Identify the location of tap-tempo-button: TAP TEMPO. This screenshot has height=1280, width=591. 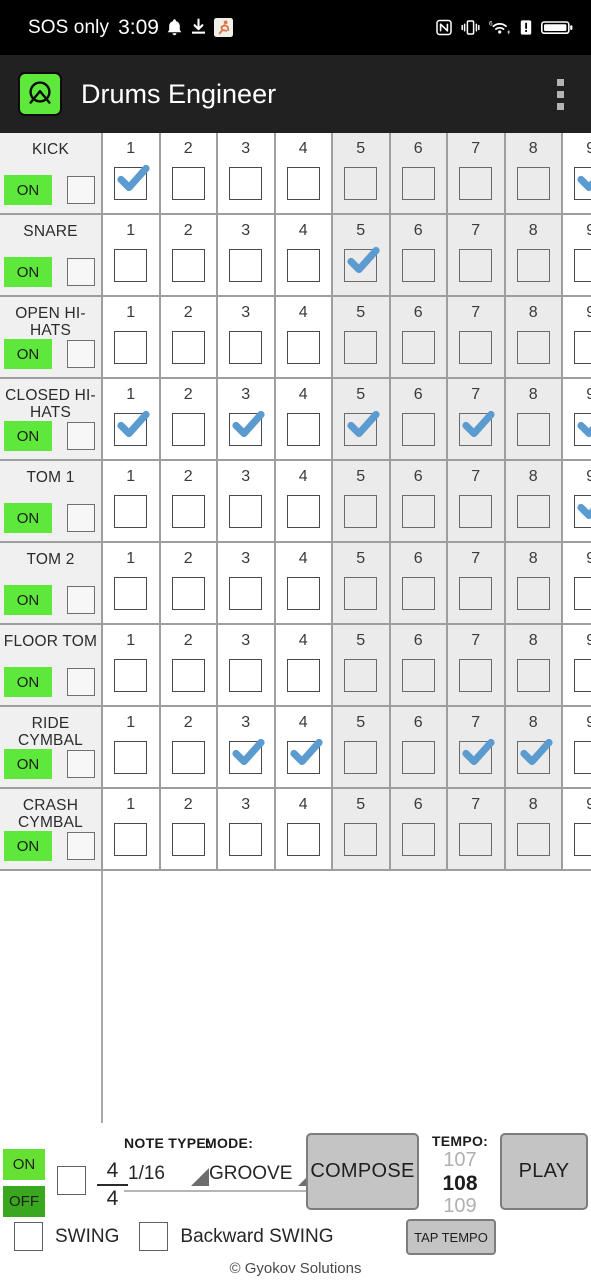
(451, 1237).